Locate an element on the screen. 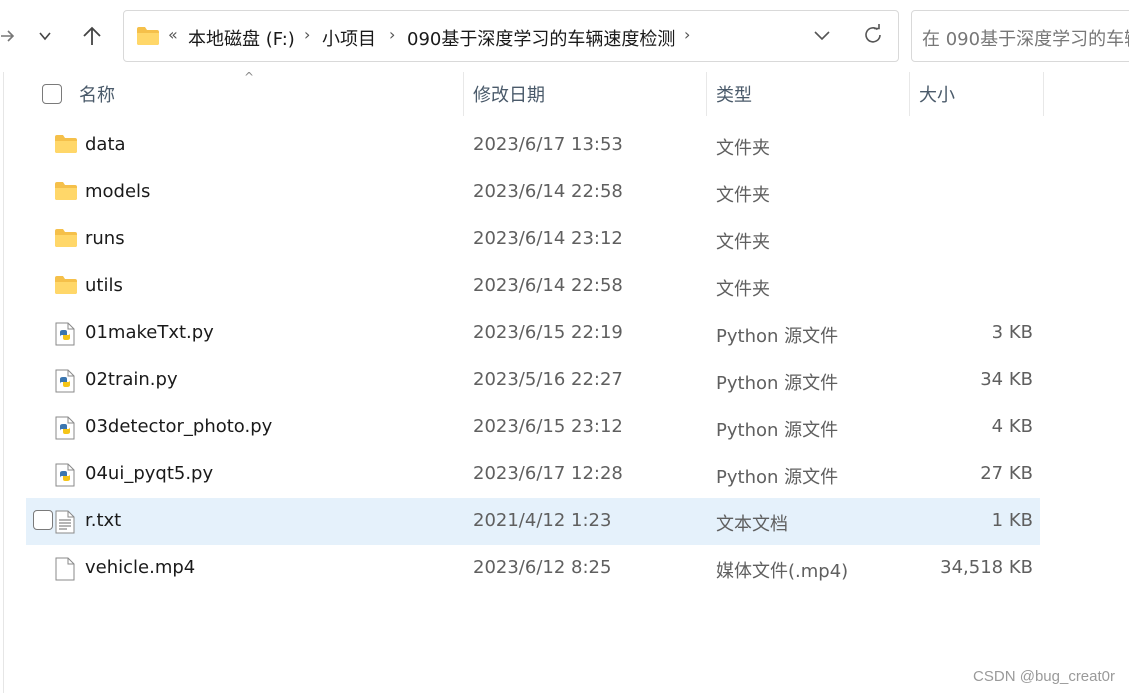 The height and width of the screenshot is (693, 1129). file-name: vehicle.mp4 is located at coordinates (140, 567).